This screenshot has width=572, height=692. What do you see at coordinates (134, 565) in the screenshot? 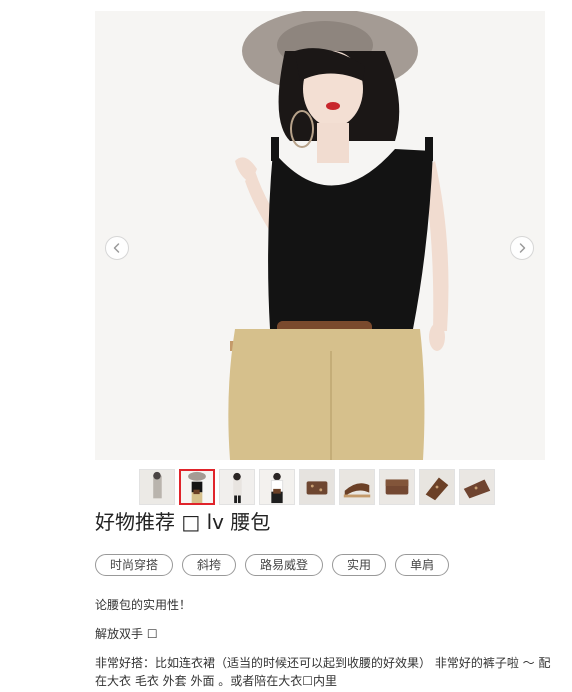
I see `tag-fashion-outfit: 时尚穿搭` at bounding box center [134, 565].